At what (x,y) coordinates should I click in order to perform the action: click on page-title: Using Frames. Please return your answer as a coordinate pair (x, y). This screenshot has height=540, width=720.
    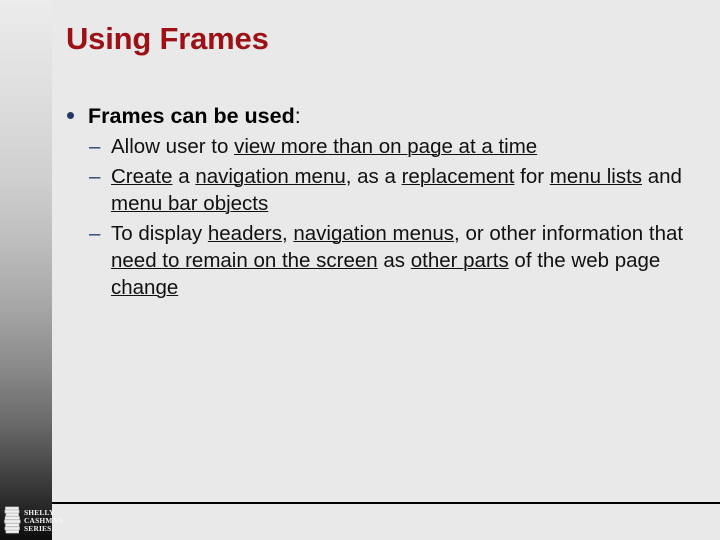
    Looking at the image, I should click on (167, 38).